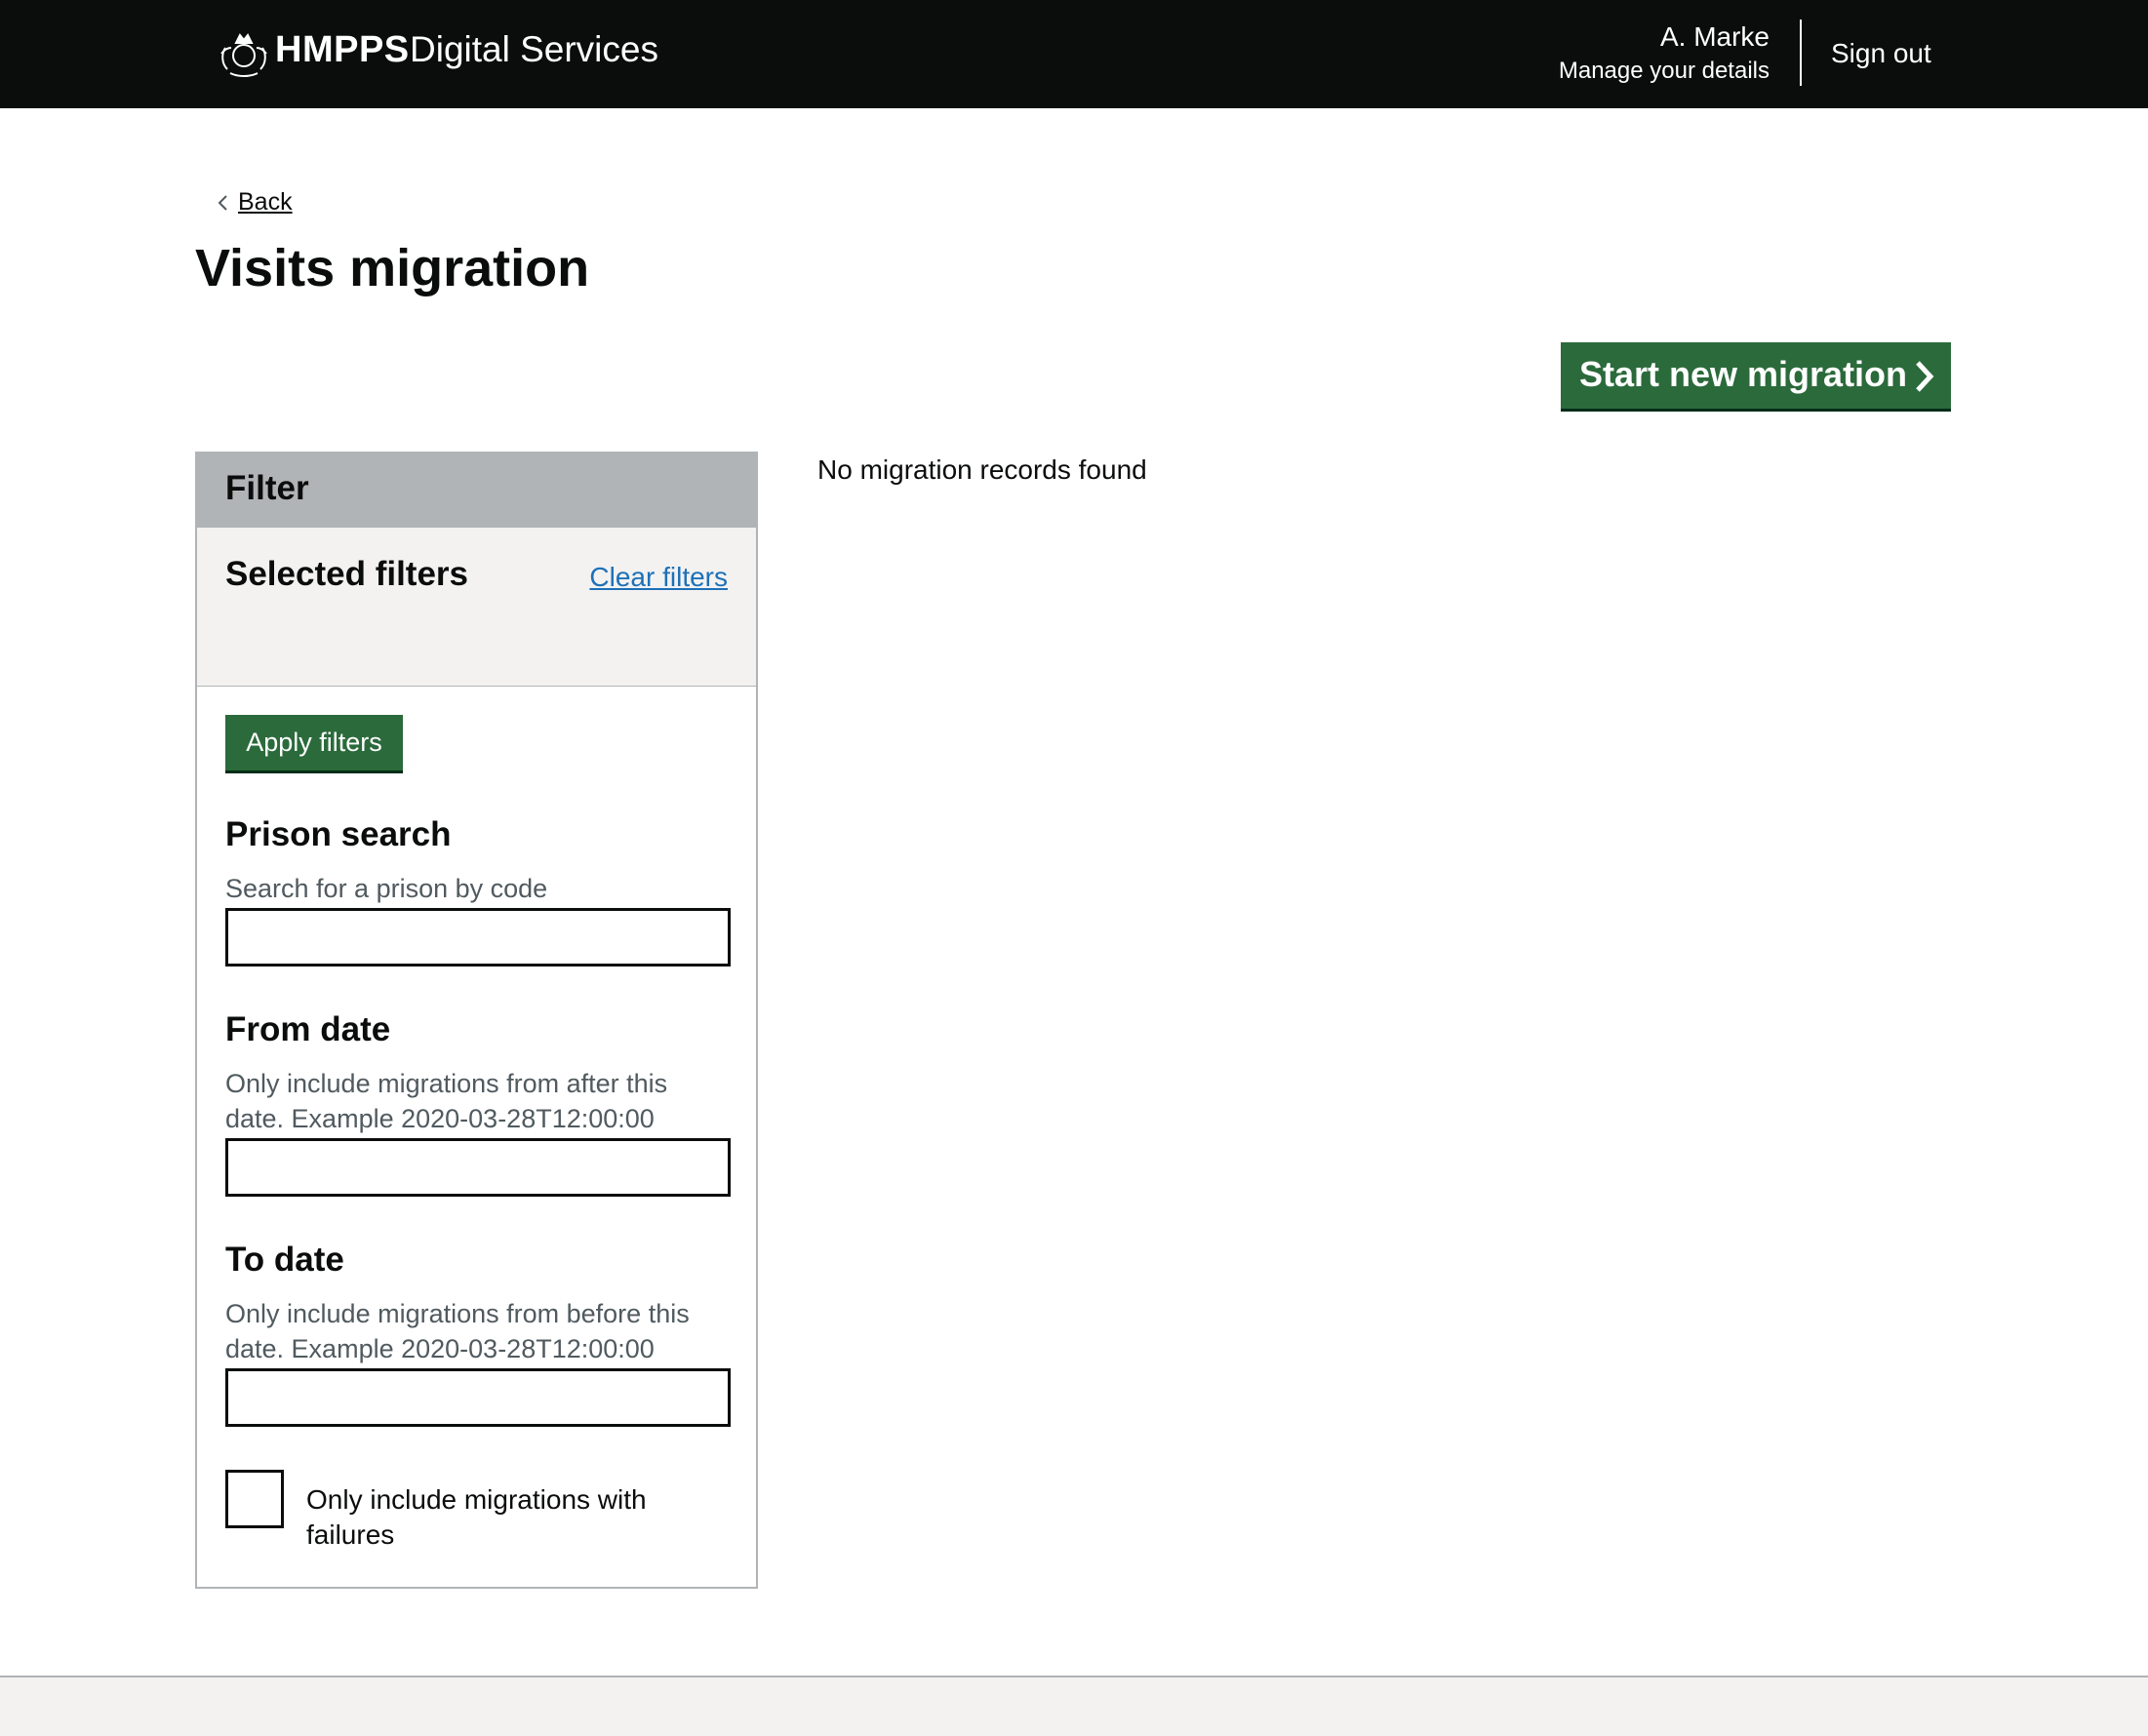  Describe the element at coordinates (478, 937) in the screenshot. I see `prison-search-input` at that location.